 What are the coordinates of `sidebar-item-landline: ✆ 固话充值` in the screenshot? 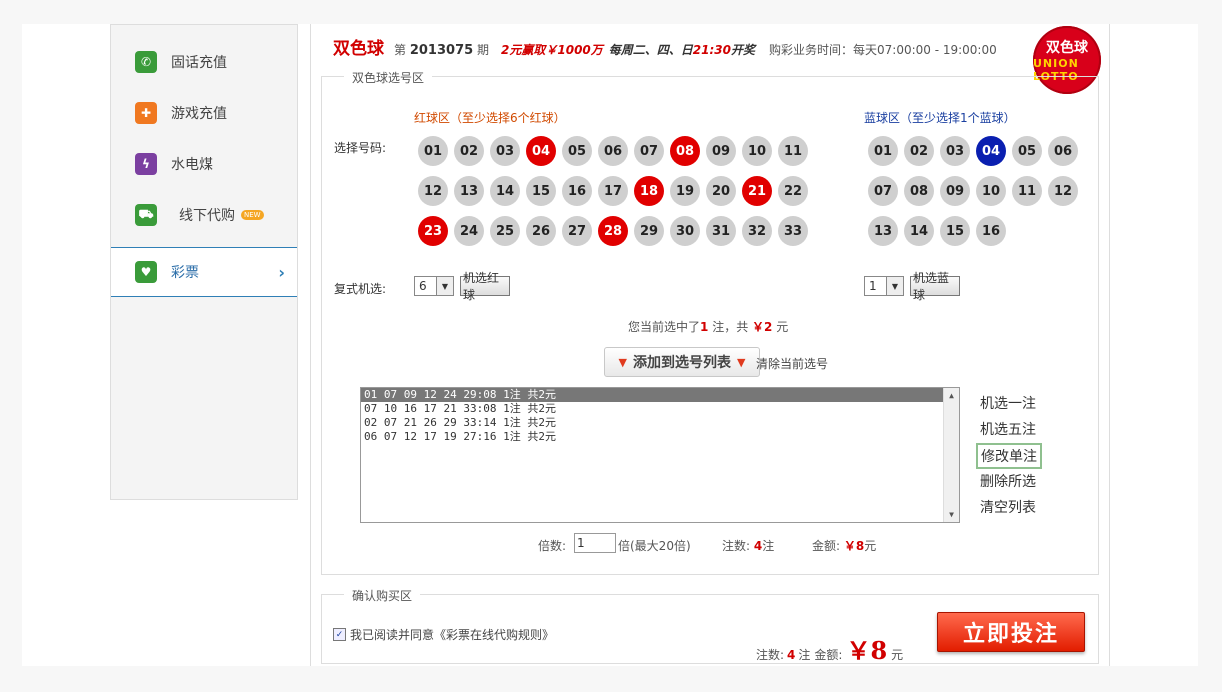 It's located at (204, 62).